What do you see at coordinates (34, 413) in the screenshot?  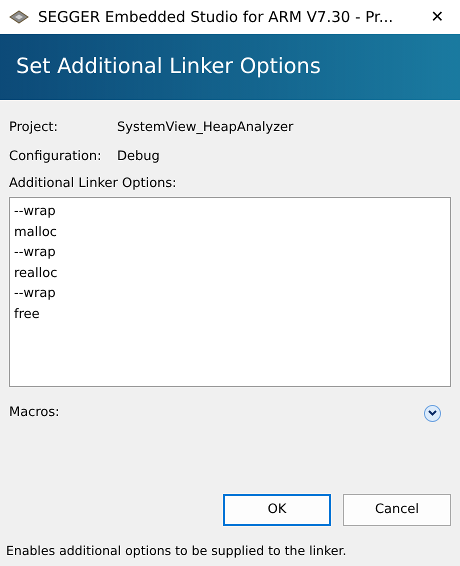 I see `macros-label: Macros:` at bounding box center [34, 413].